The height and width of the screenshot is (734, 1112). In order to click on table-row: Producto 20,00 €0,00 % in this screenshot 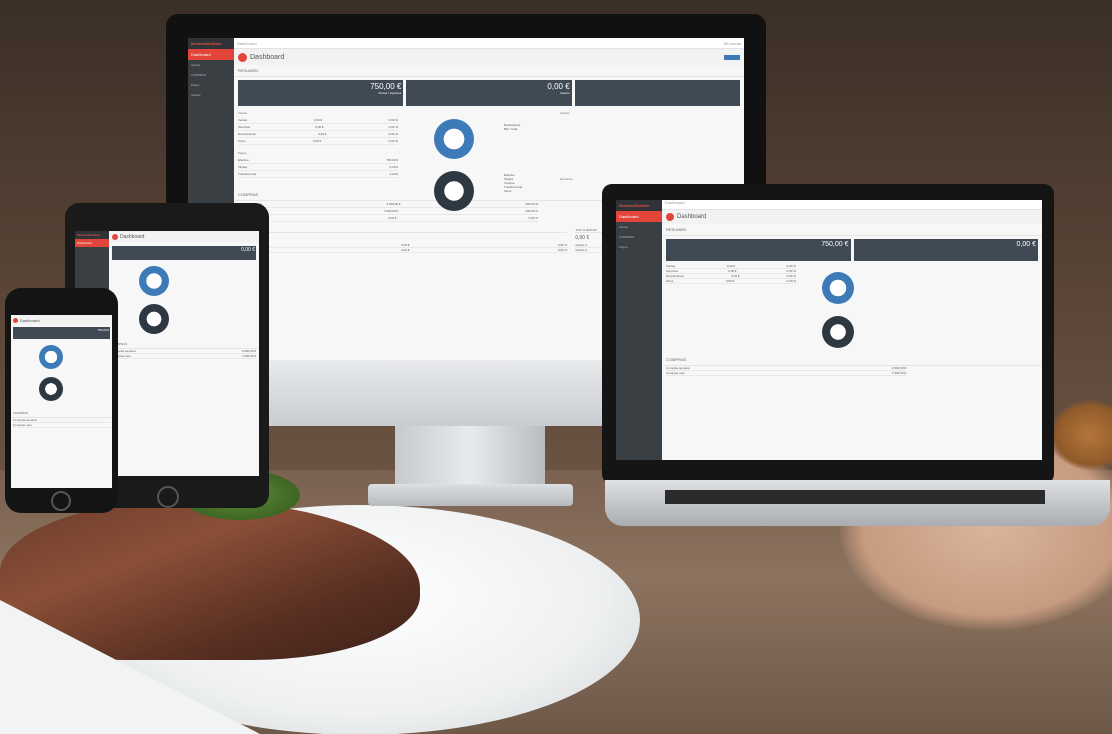, I will do `click(403, 250)`.